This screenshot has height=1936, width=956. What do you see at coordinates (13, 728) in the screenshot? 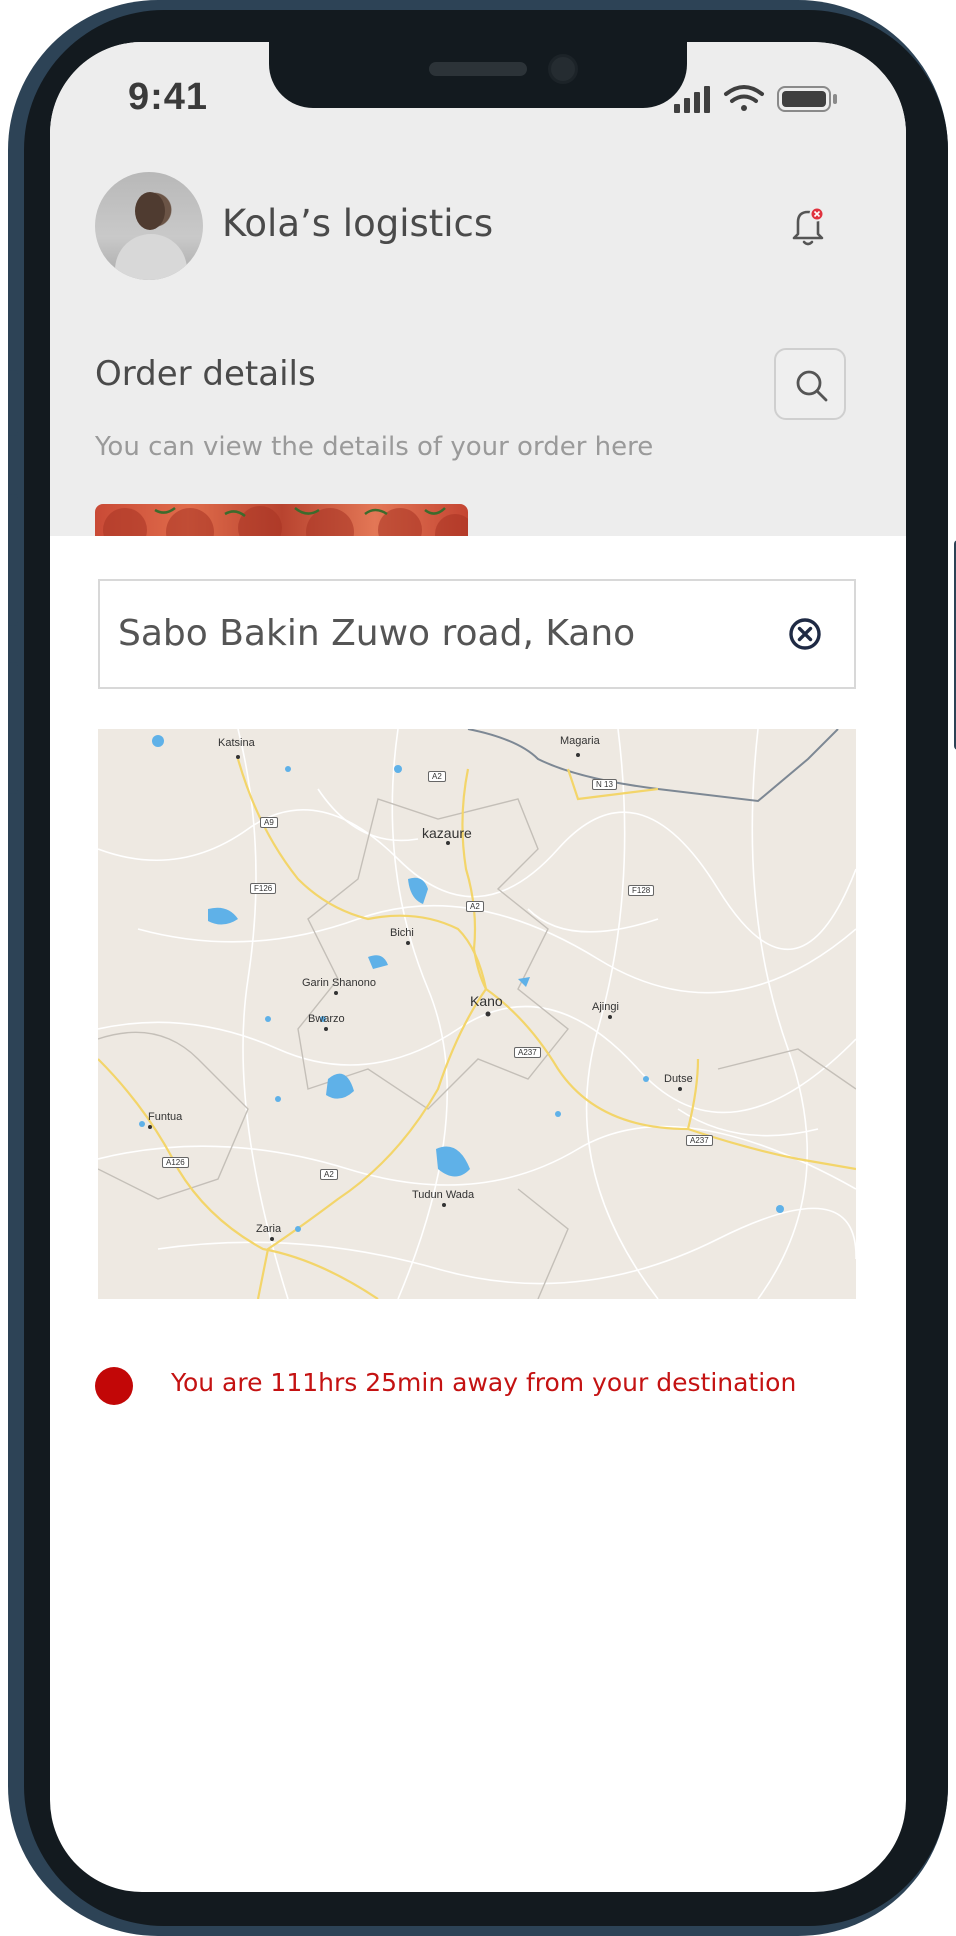
I see `volume-down-button` at bounding box center [13, 728].